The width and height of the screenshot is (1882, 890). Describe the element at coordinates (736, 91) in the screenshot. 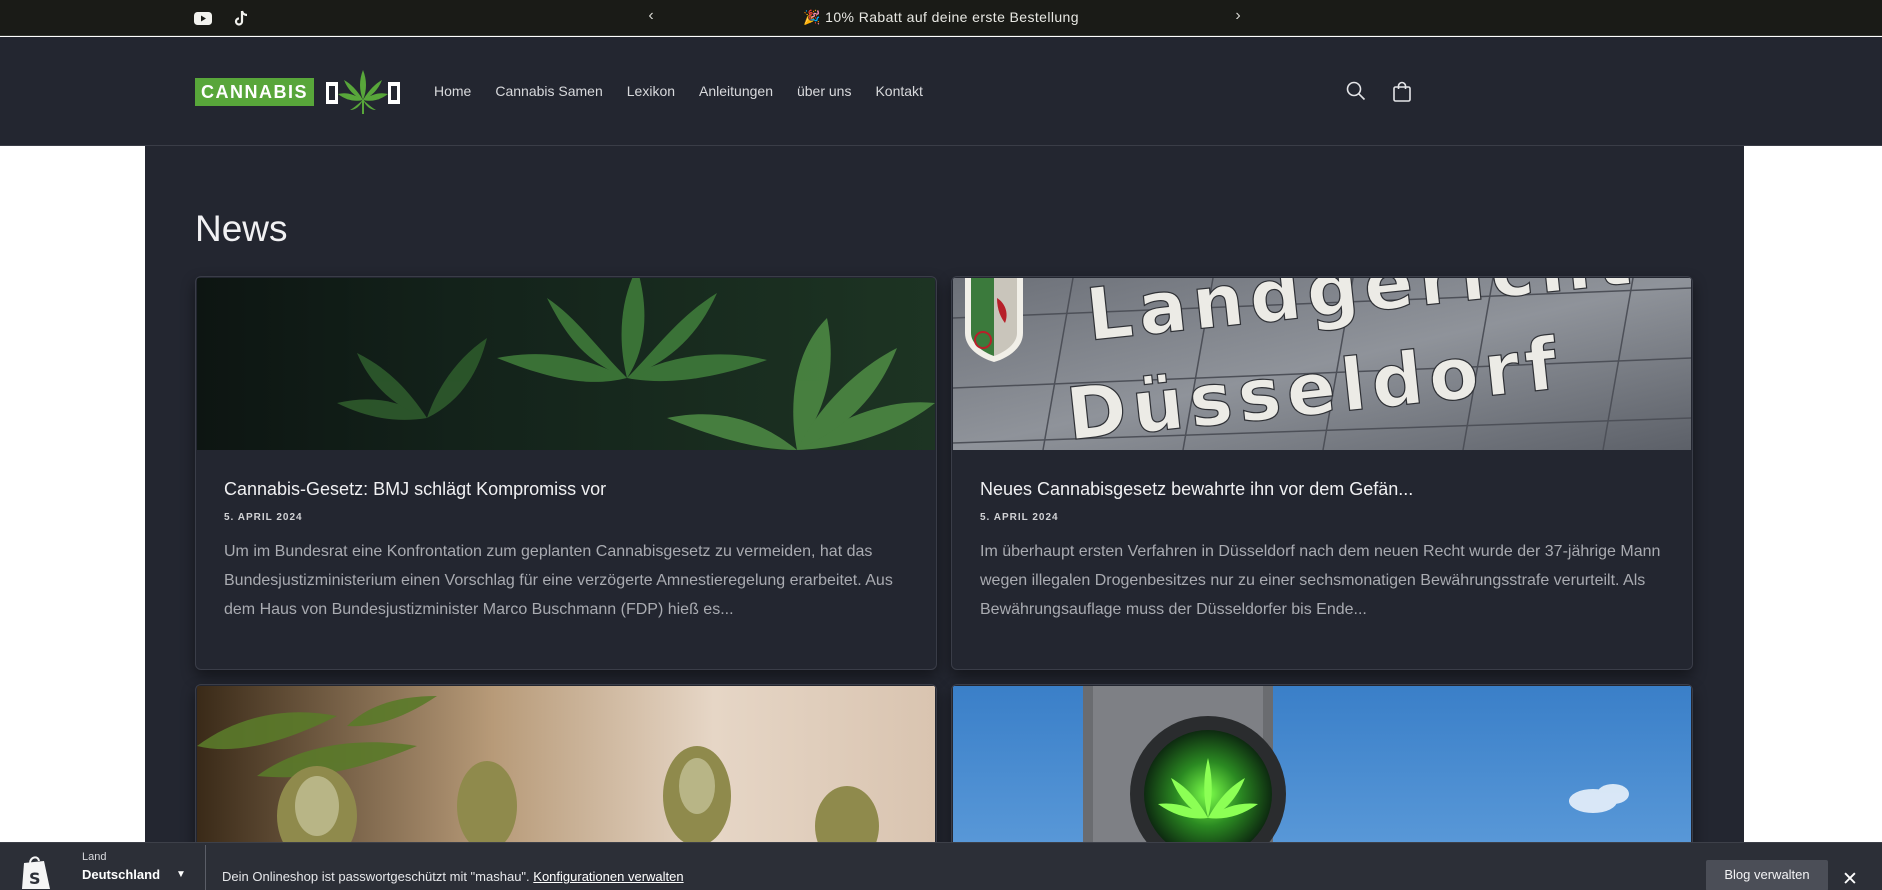

I see `nav-item-anleitungen: Anleitungen` at that location.